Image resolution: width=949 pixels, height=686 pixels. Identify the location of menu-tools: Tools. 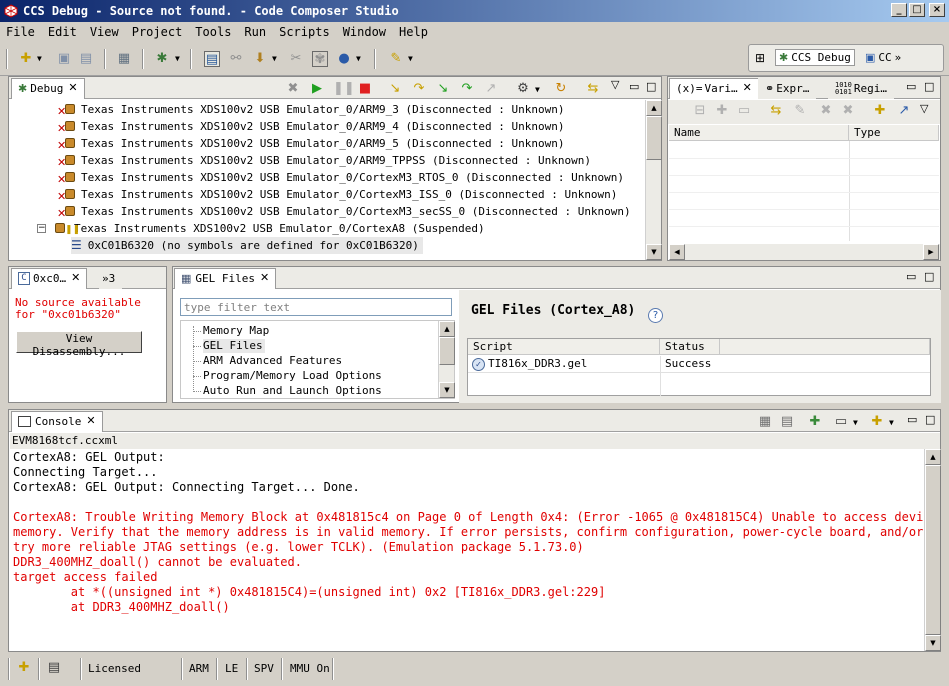
(213, 32).